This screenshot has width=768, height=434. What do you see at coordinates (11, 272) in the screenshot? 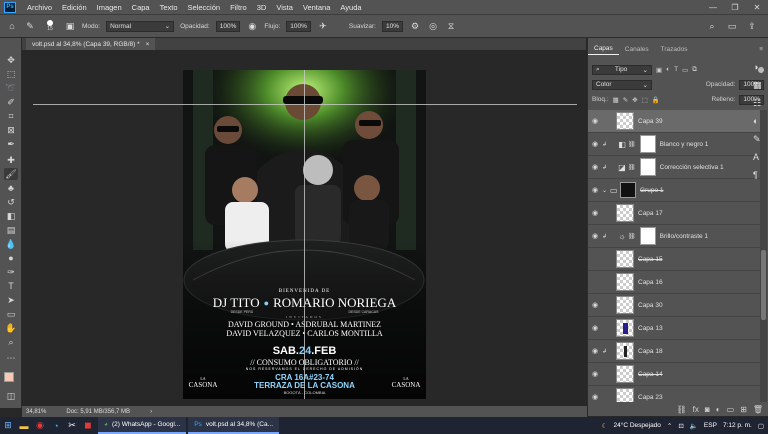
I see `pen-tool-icon: ✑` at bounding box center [11, 272].